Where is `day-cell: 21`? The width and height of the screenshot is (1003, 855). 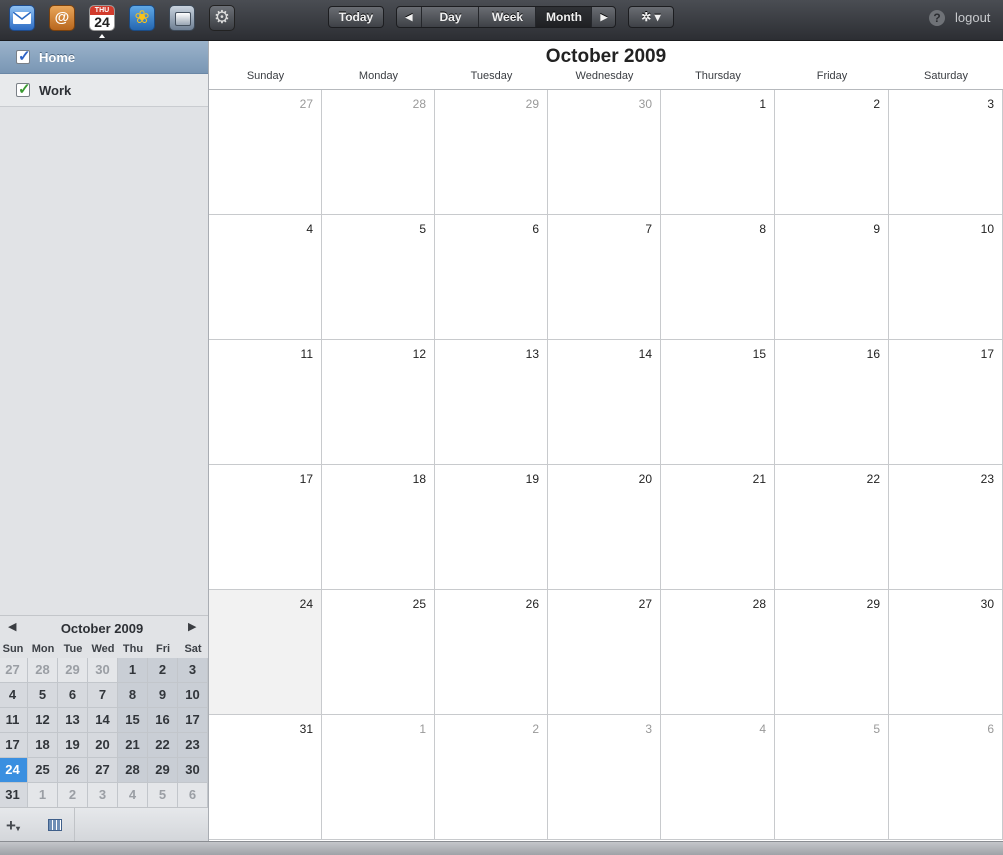
day-cell: 21 is located at coordinates (718, 527).